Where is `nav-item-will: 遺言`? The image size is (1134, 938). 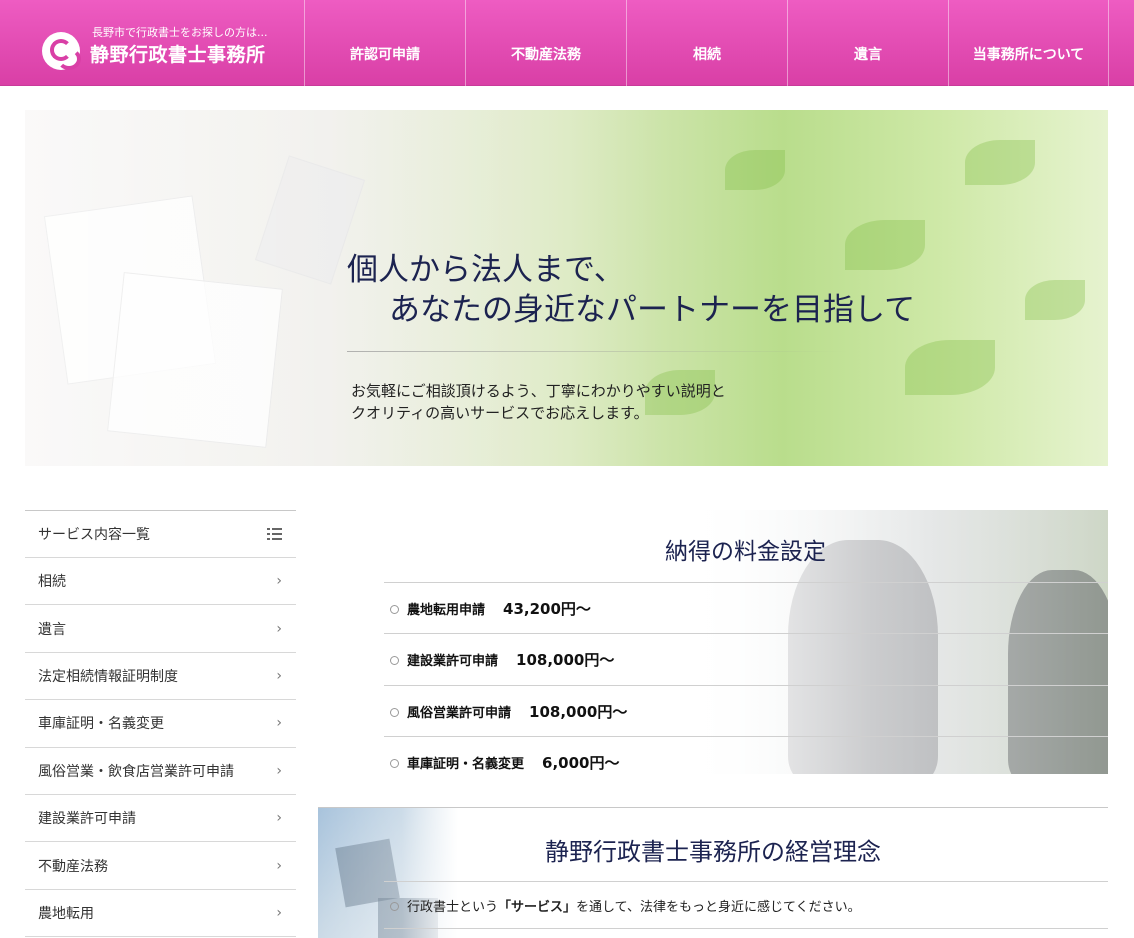
nav-item-will: 遺言 is located at coordinates (867, 43).